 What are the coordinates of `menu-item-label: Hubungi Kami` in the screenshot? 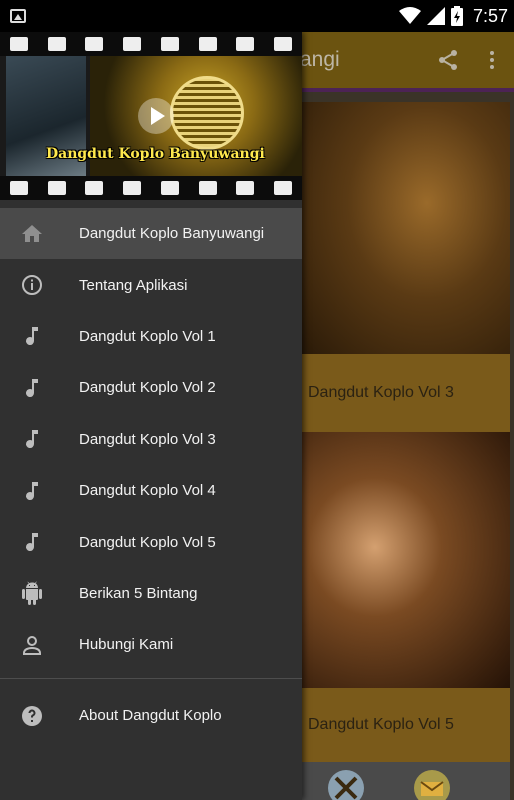 It's located at (126, 645).